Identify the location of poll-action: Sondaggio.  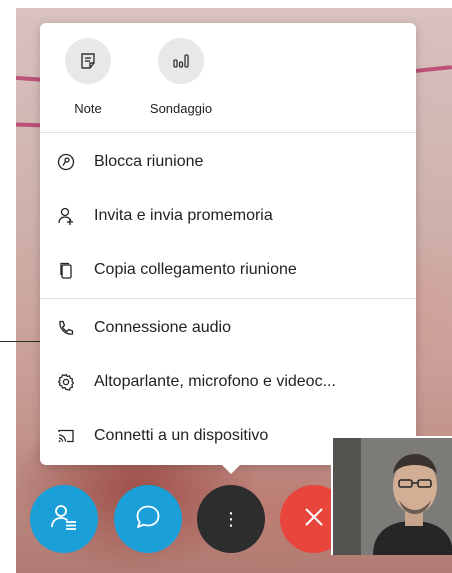
(181, 77).